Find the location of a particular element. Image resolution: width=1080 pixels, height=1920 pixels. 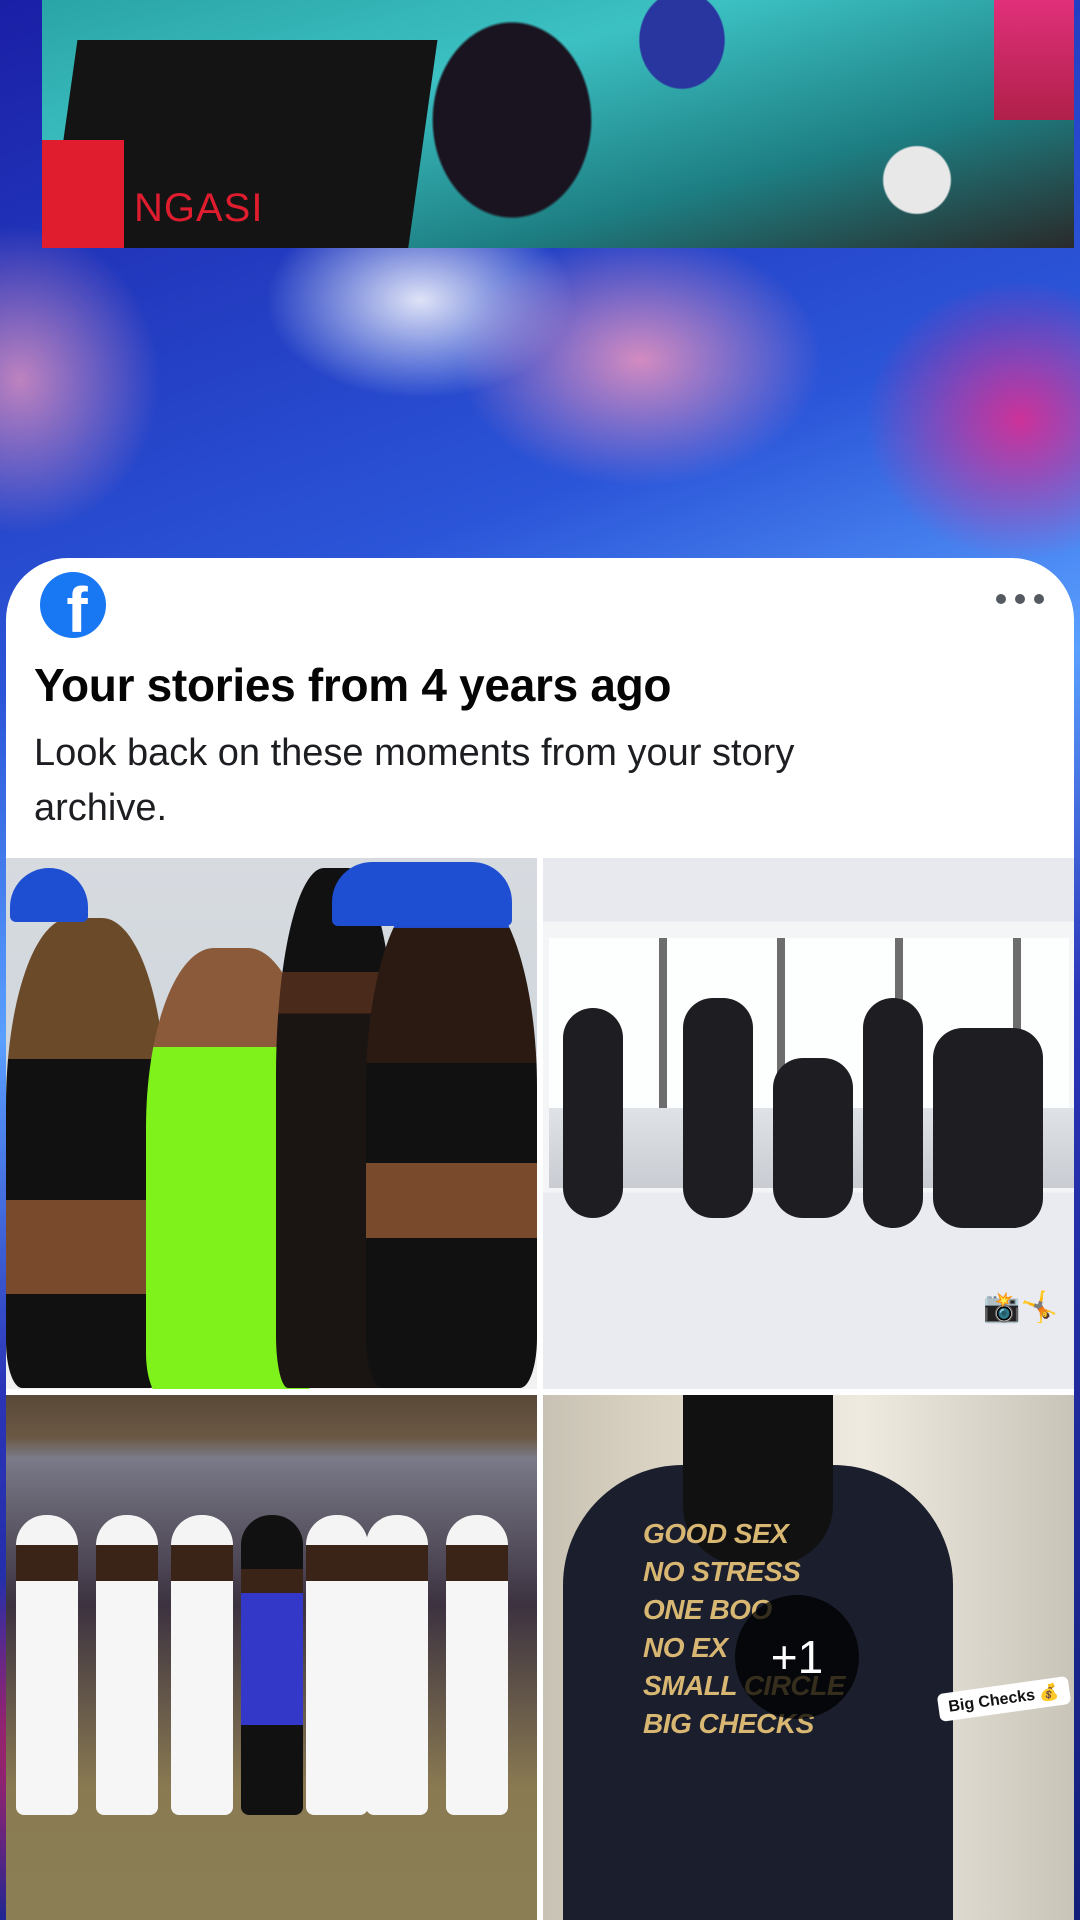

photo-content: 📸🤸 is located at coordinates (808, 1123).